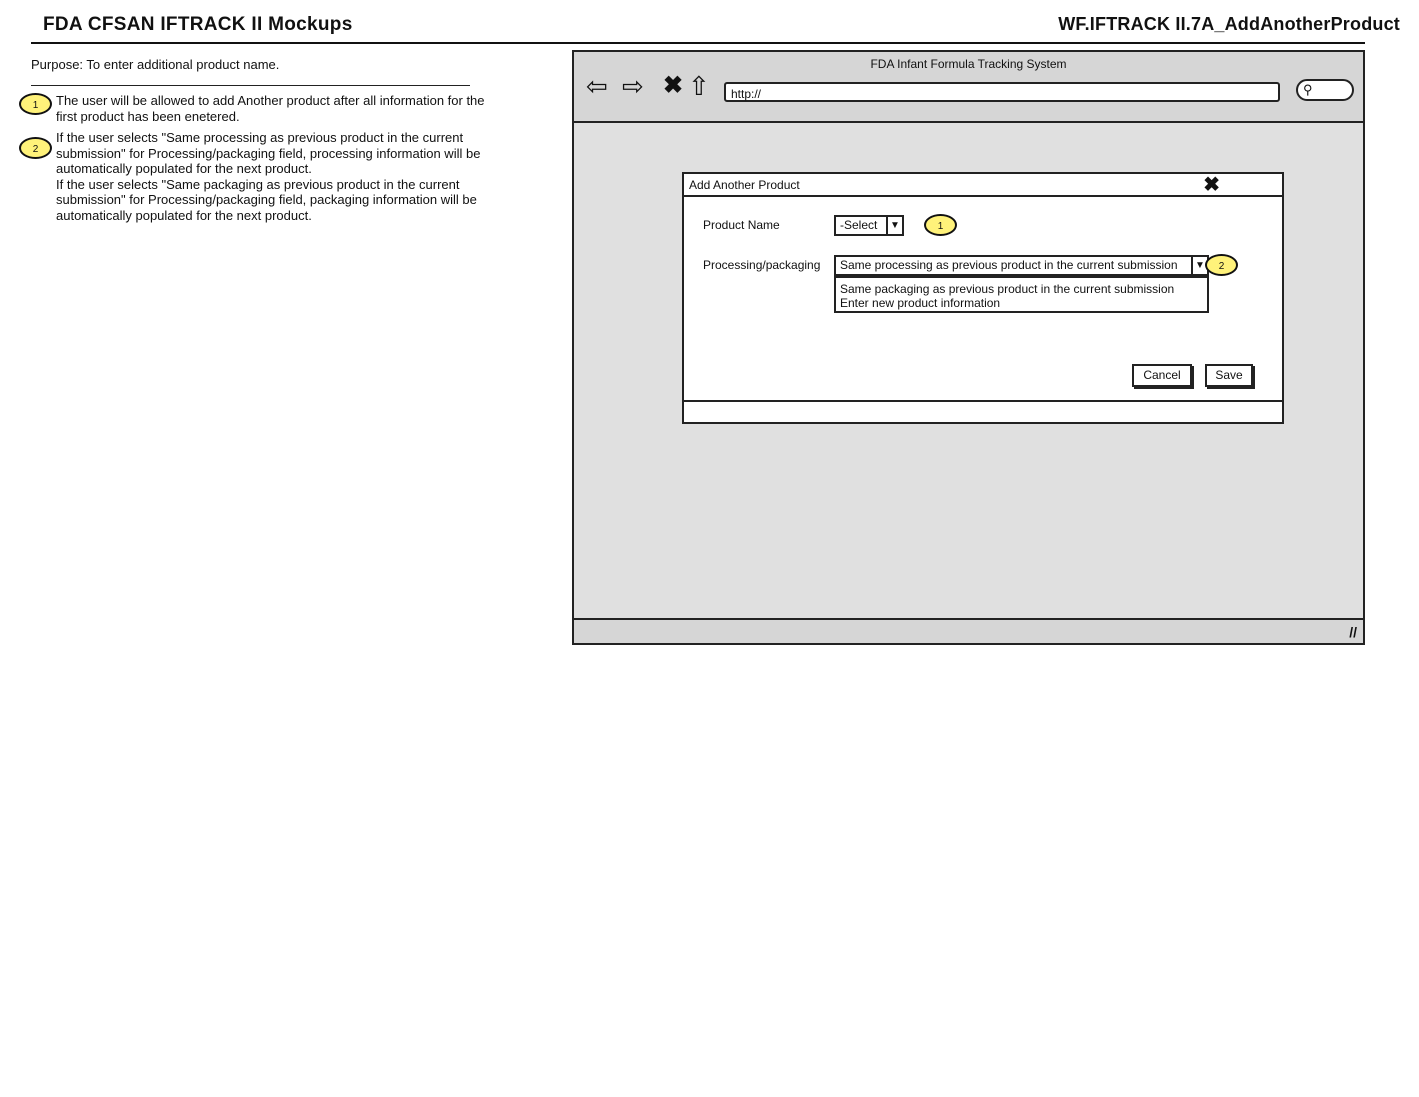  Describe the element at coordinates (1211, 185) in the screenshot. I see `close-icon: ✖` at that location.